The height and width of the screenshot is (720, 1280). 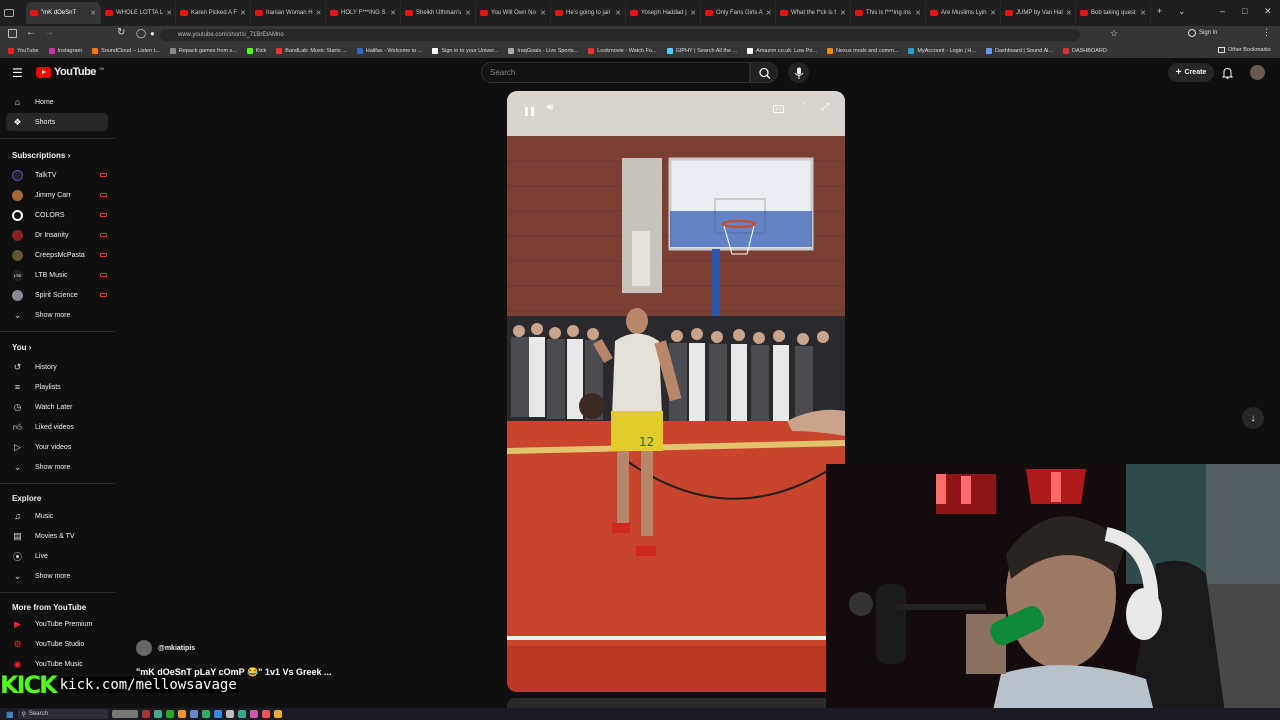 What do you see at coordinates (57, 536) in the screenshot?
I see `sidebar-item-movies-tv: ▤ Movies & TV` at bounding box center [57, 536].